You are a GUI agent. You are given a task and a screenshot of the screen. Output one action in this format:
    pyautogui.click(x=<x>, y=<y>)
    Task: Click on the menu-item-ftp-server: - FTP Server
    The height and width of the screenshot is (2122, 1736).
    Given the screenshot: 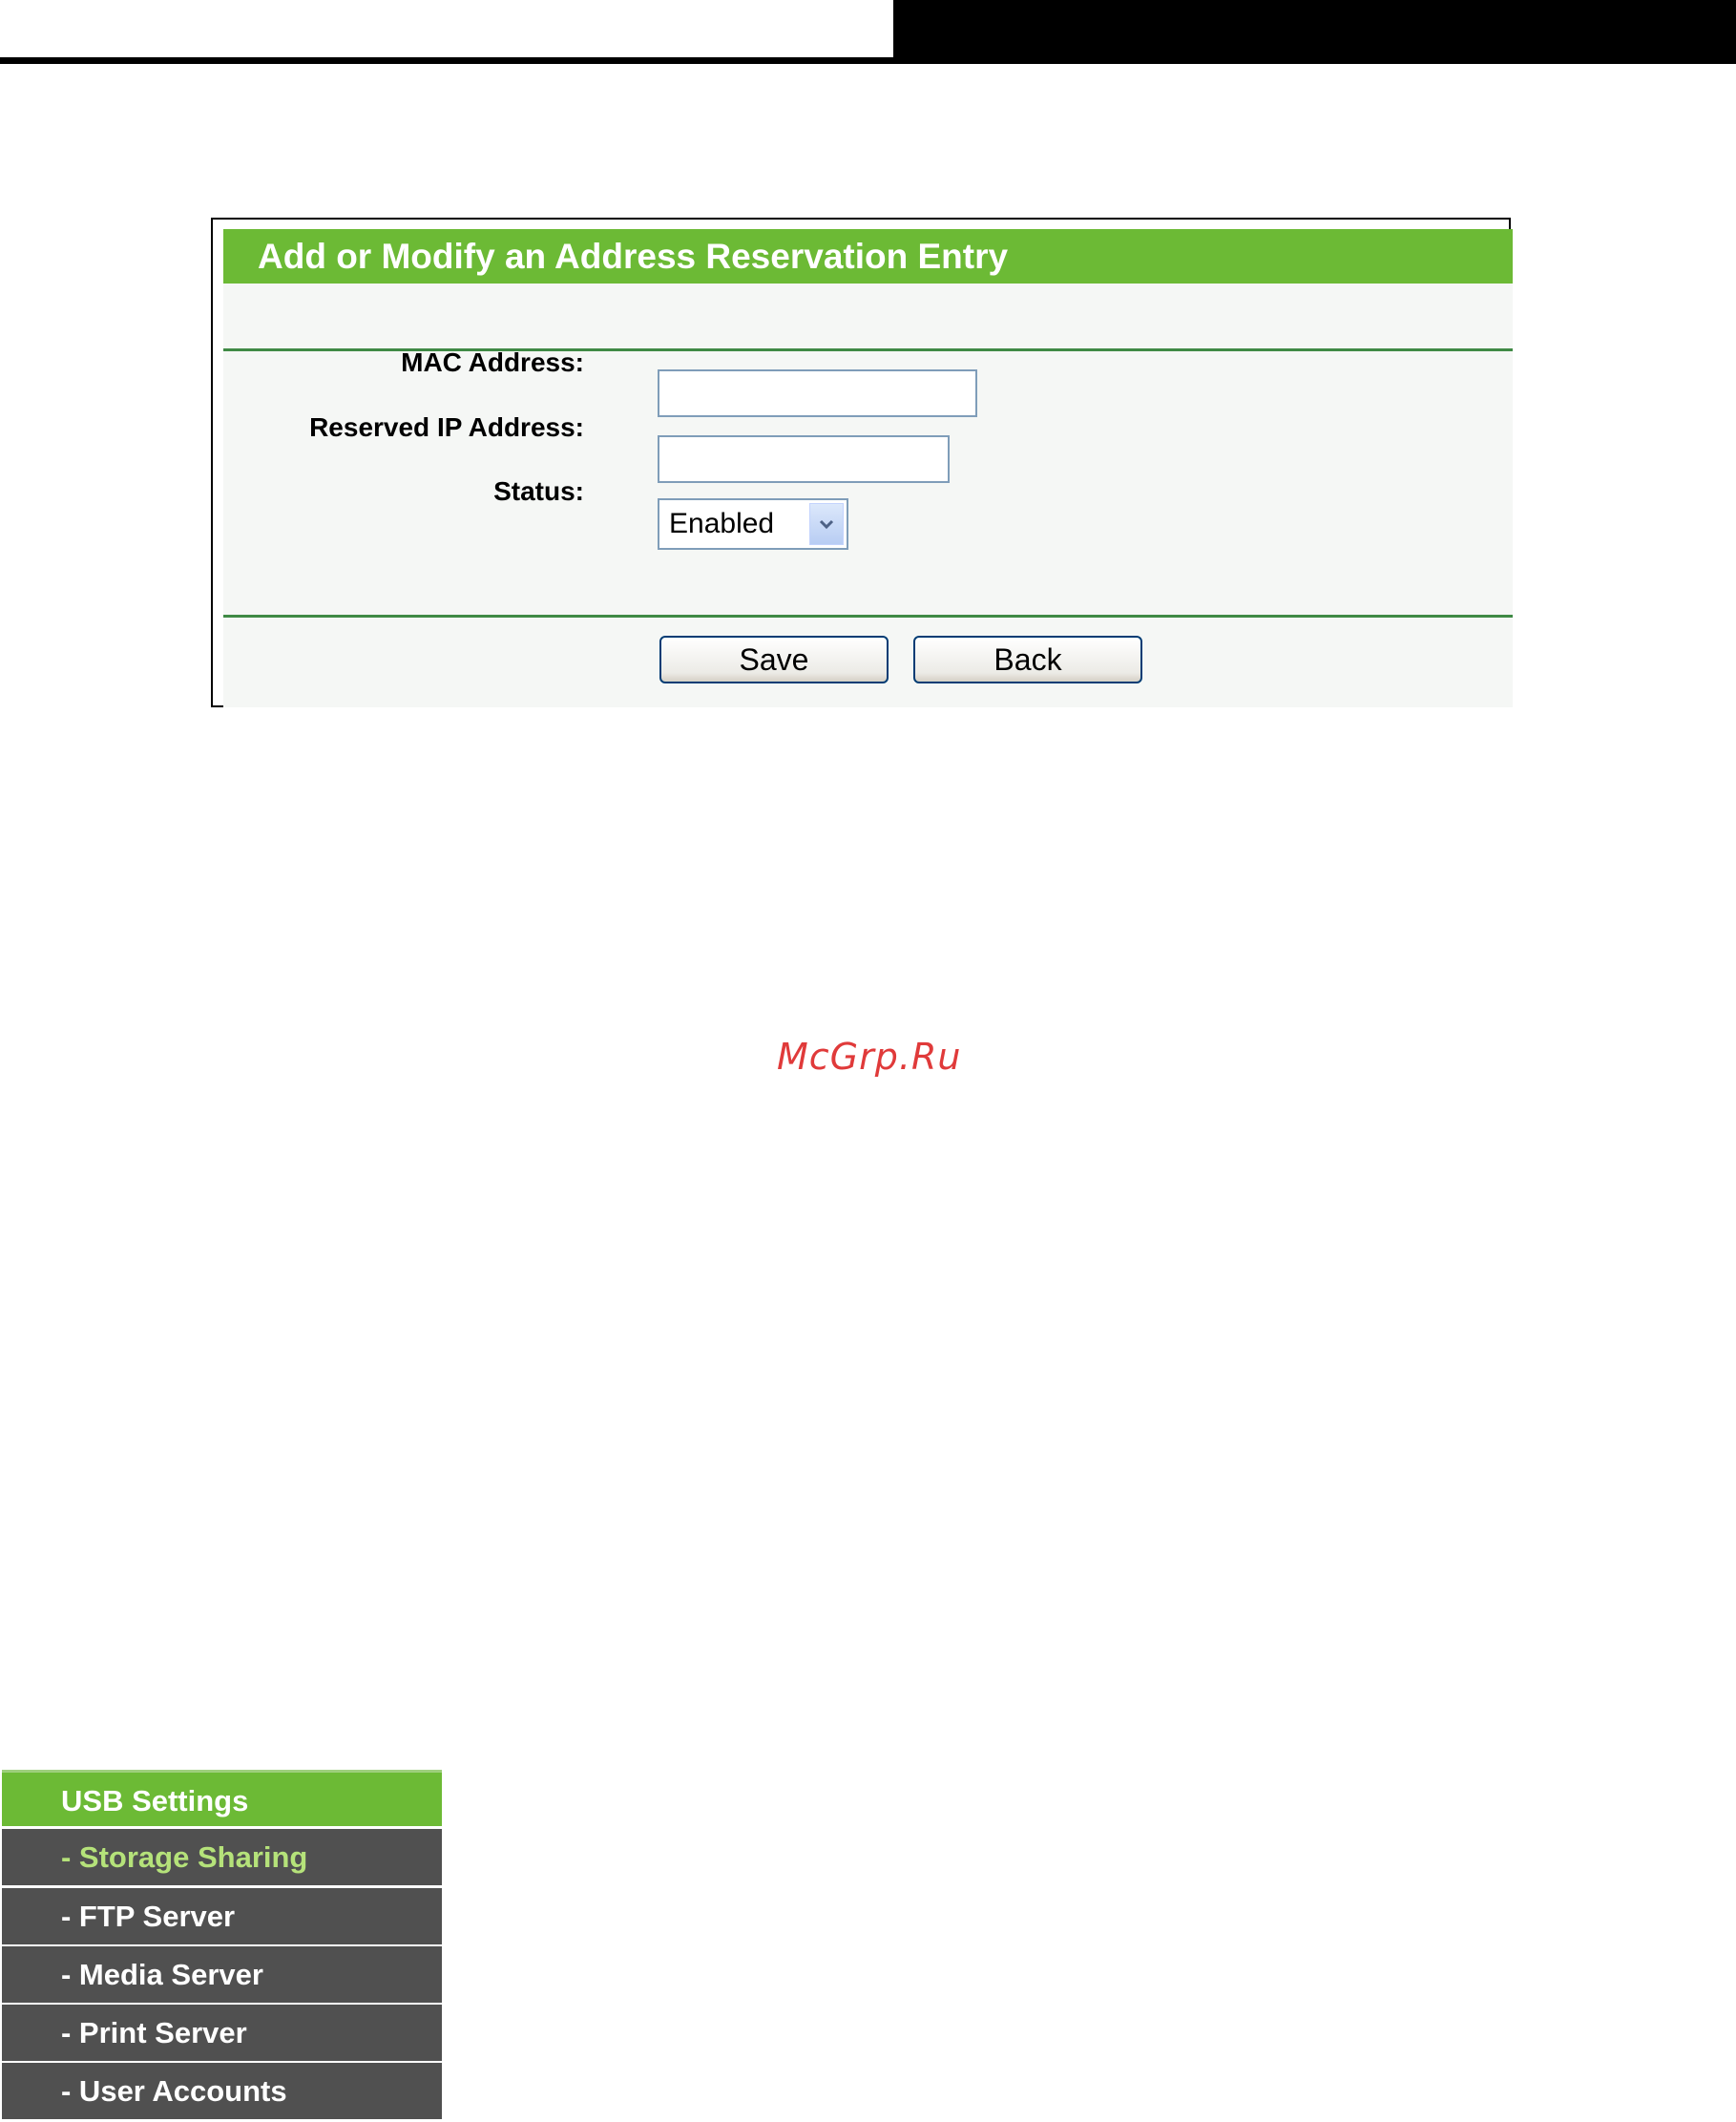 What is the action you would take?
    pyautogui.click(x=222, y=1916)
    